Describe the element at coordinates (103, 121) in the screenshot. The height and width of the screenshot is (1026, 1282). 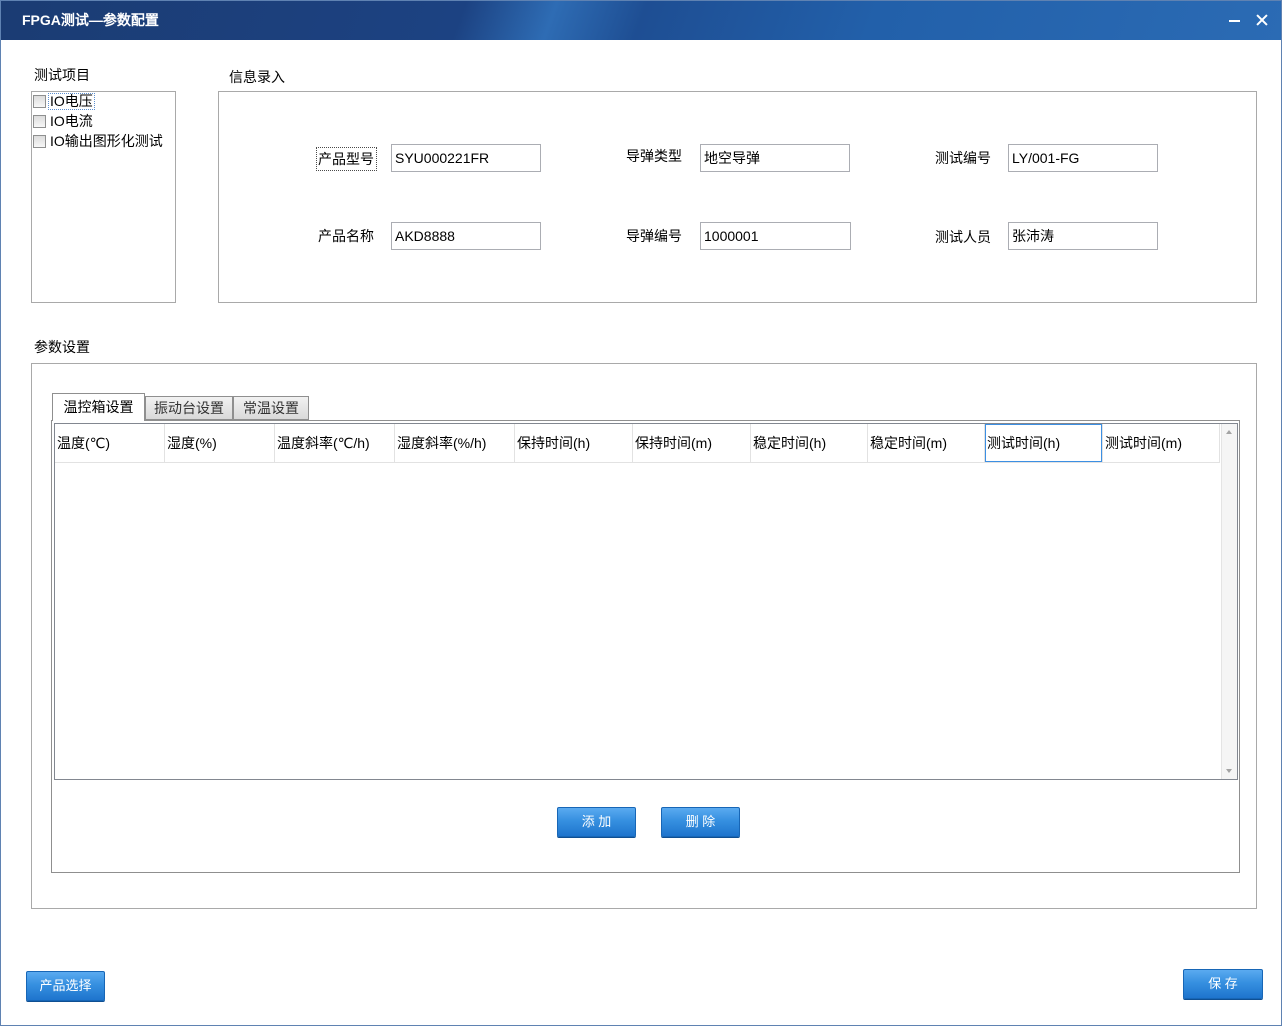
I see `test-item-io-current: IO电流` at that location.